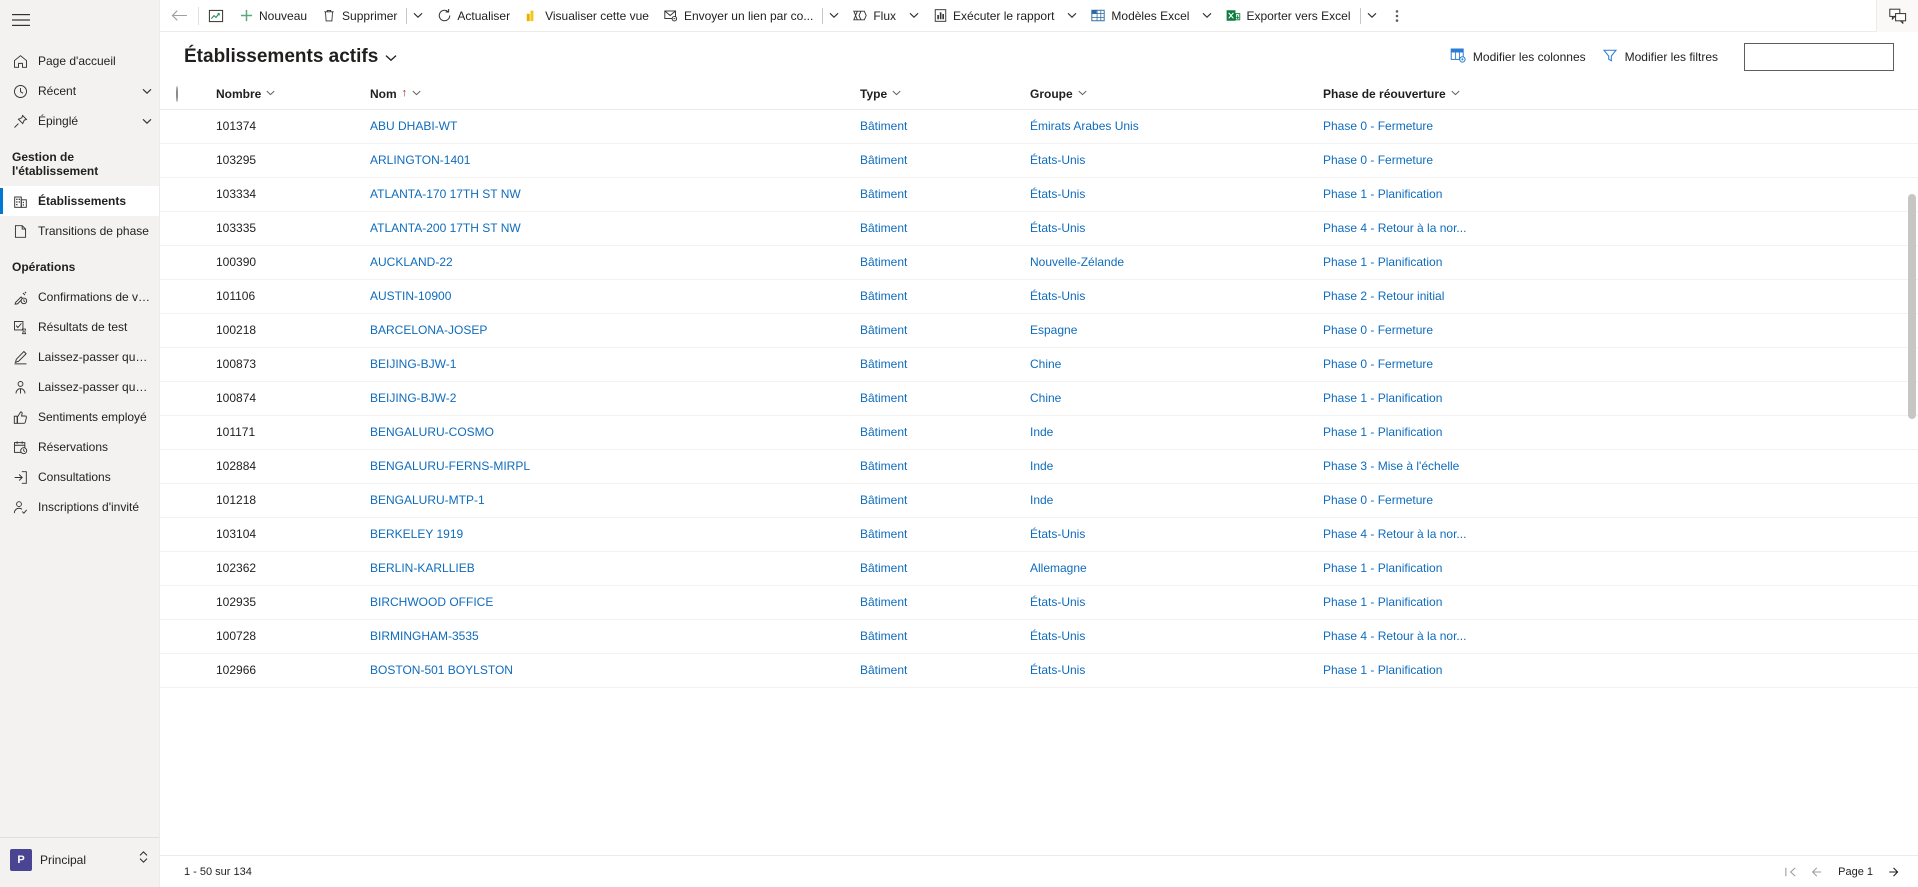 This screenshot has height=887, width=1918. I want to click on area-switcher: P Principal, so click(79, 859).